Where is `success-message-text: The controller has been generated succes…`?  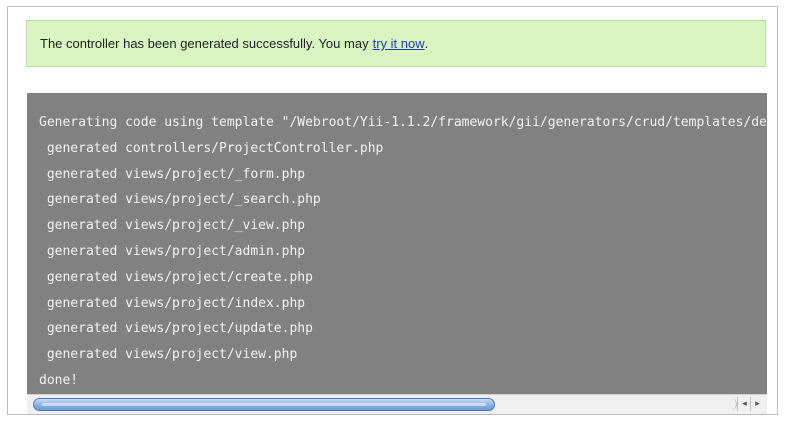 success-message-text: The controller has been generated succes… is located at coordinates (204, 43).